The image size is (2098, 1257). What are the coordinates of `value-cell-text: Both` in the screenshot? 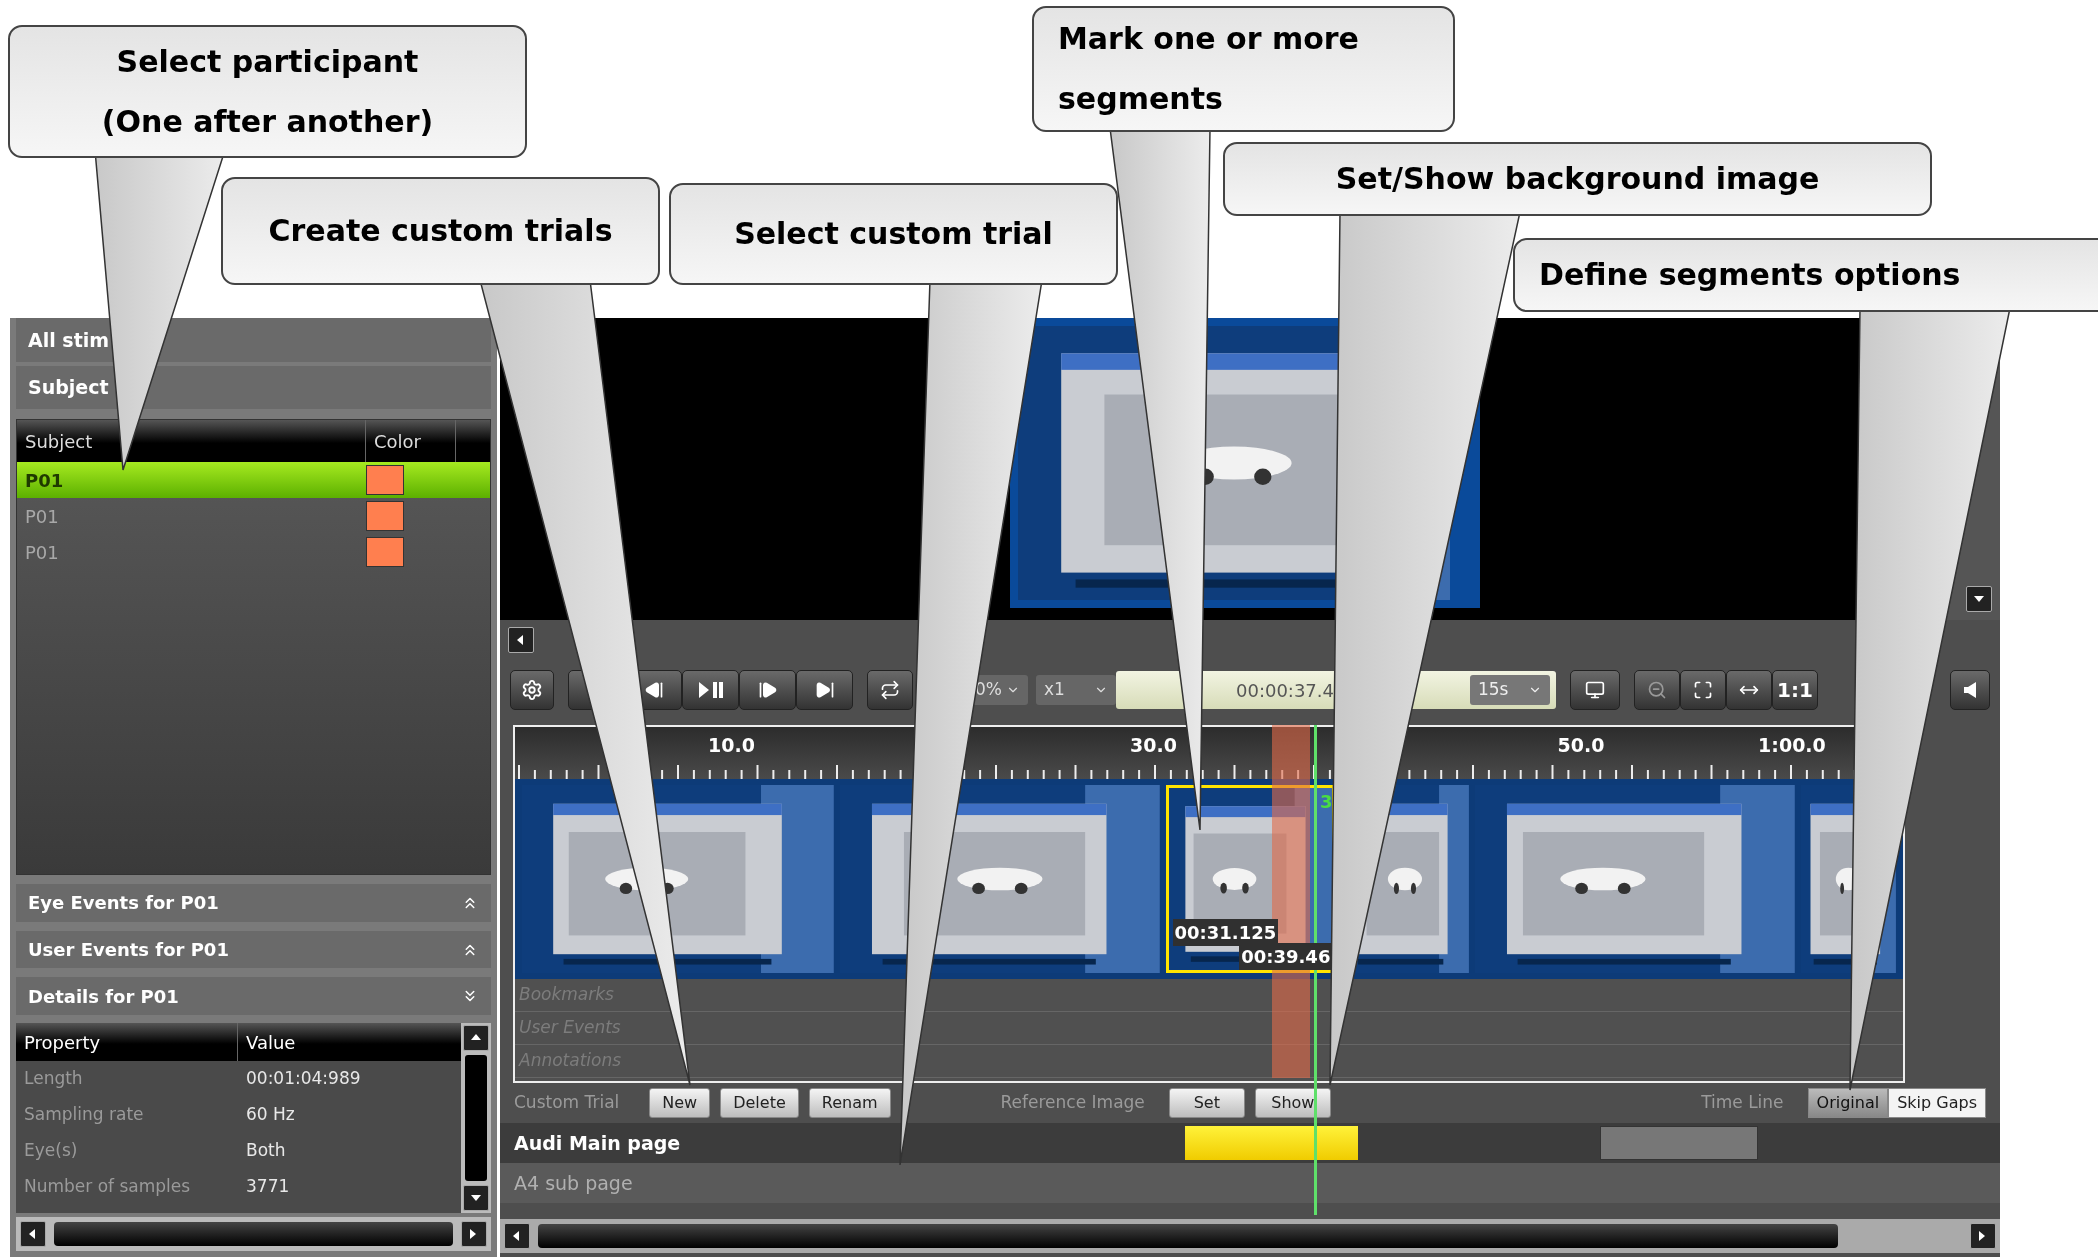 It's located at (266, 1151).